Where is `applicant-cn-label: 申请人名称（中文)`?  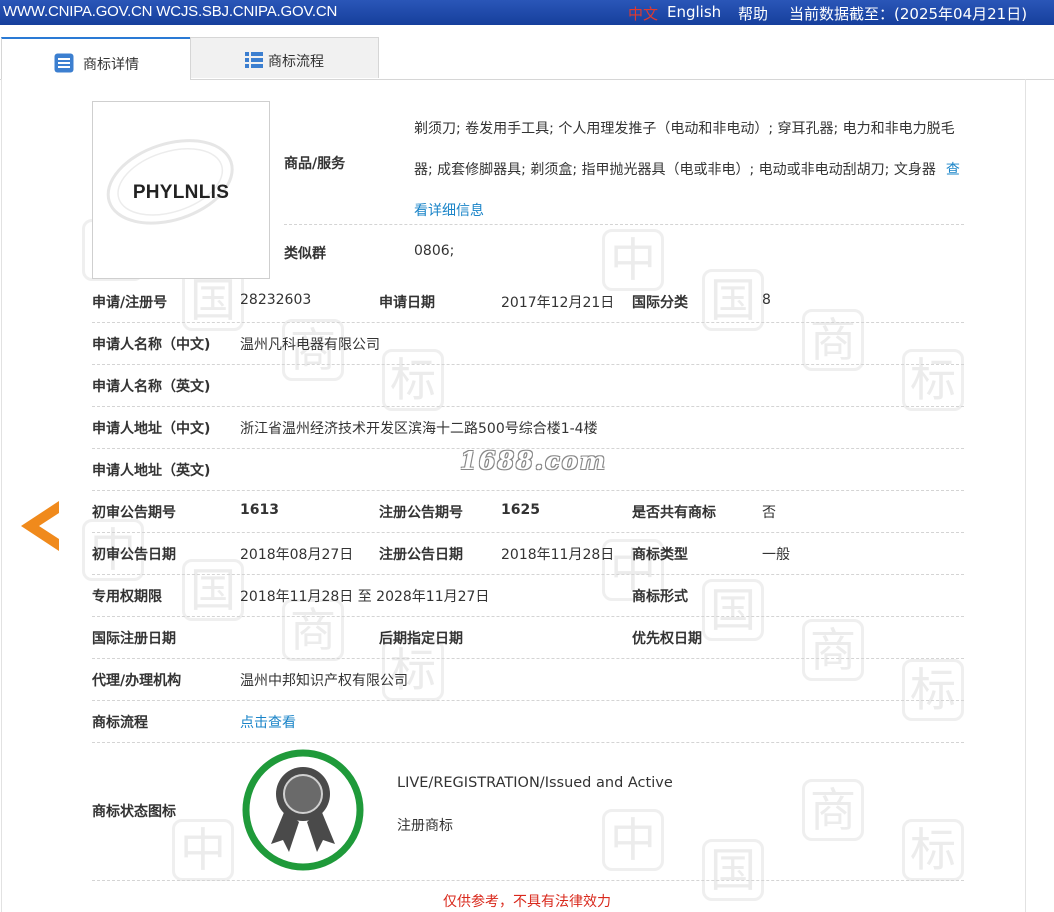
applicant-cn-label: 申请人名称（中文) is located at coordinates (151, 345).